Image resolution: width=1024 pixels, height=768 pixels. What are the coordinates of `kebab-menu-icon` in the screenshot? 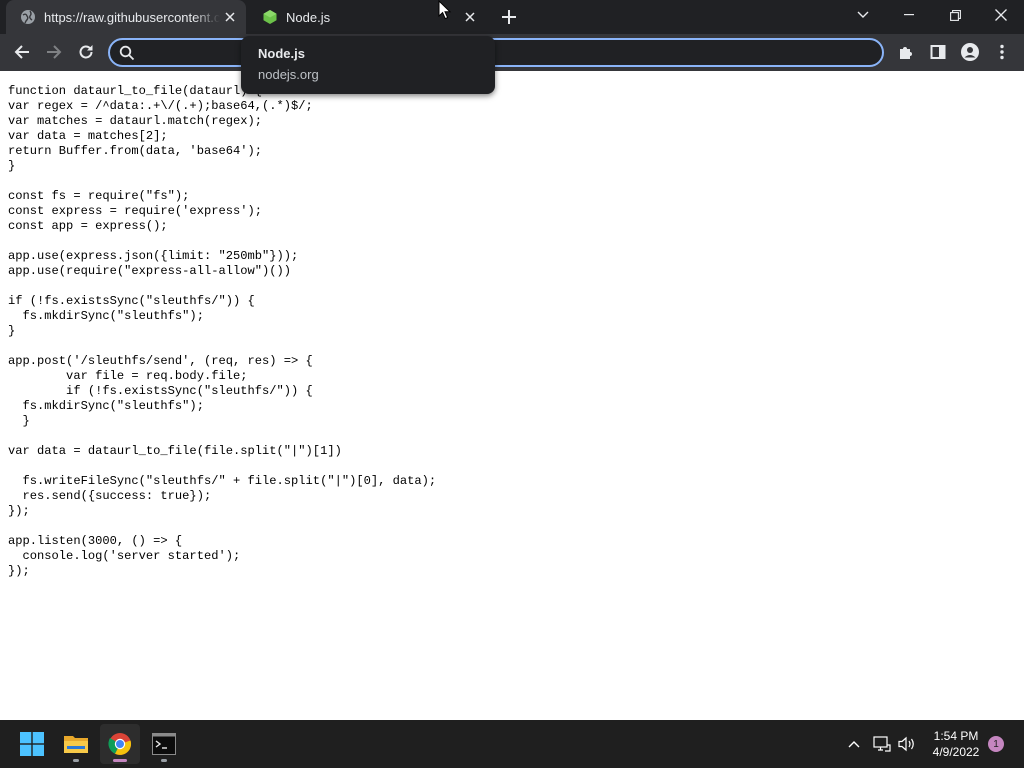 It's located at (1002, 52).